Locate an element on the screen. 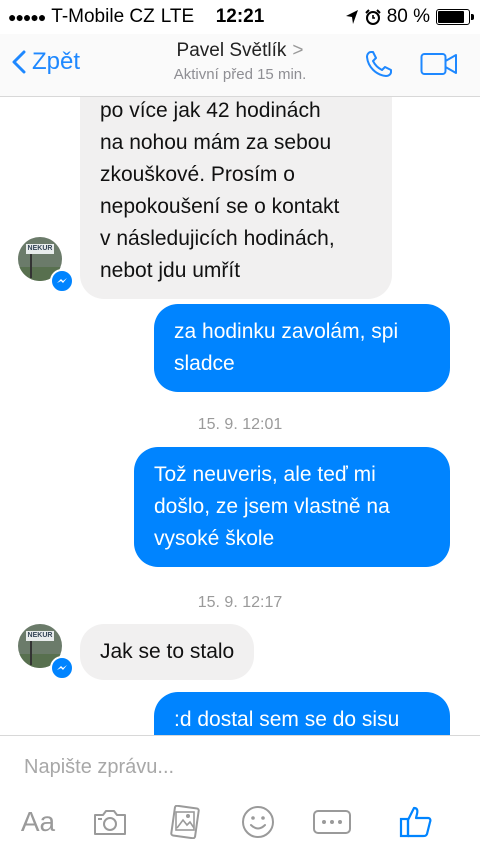 This screenshot has height=855, width=480. status-right: 80 % is located at coordinates (409, 17).